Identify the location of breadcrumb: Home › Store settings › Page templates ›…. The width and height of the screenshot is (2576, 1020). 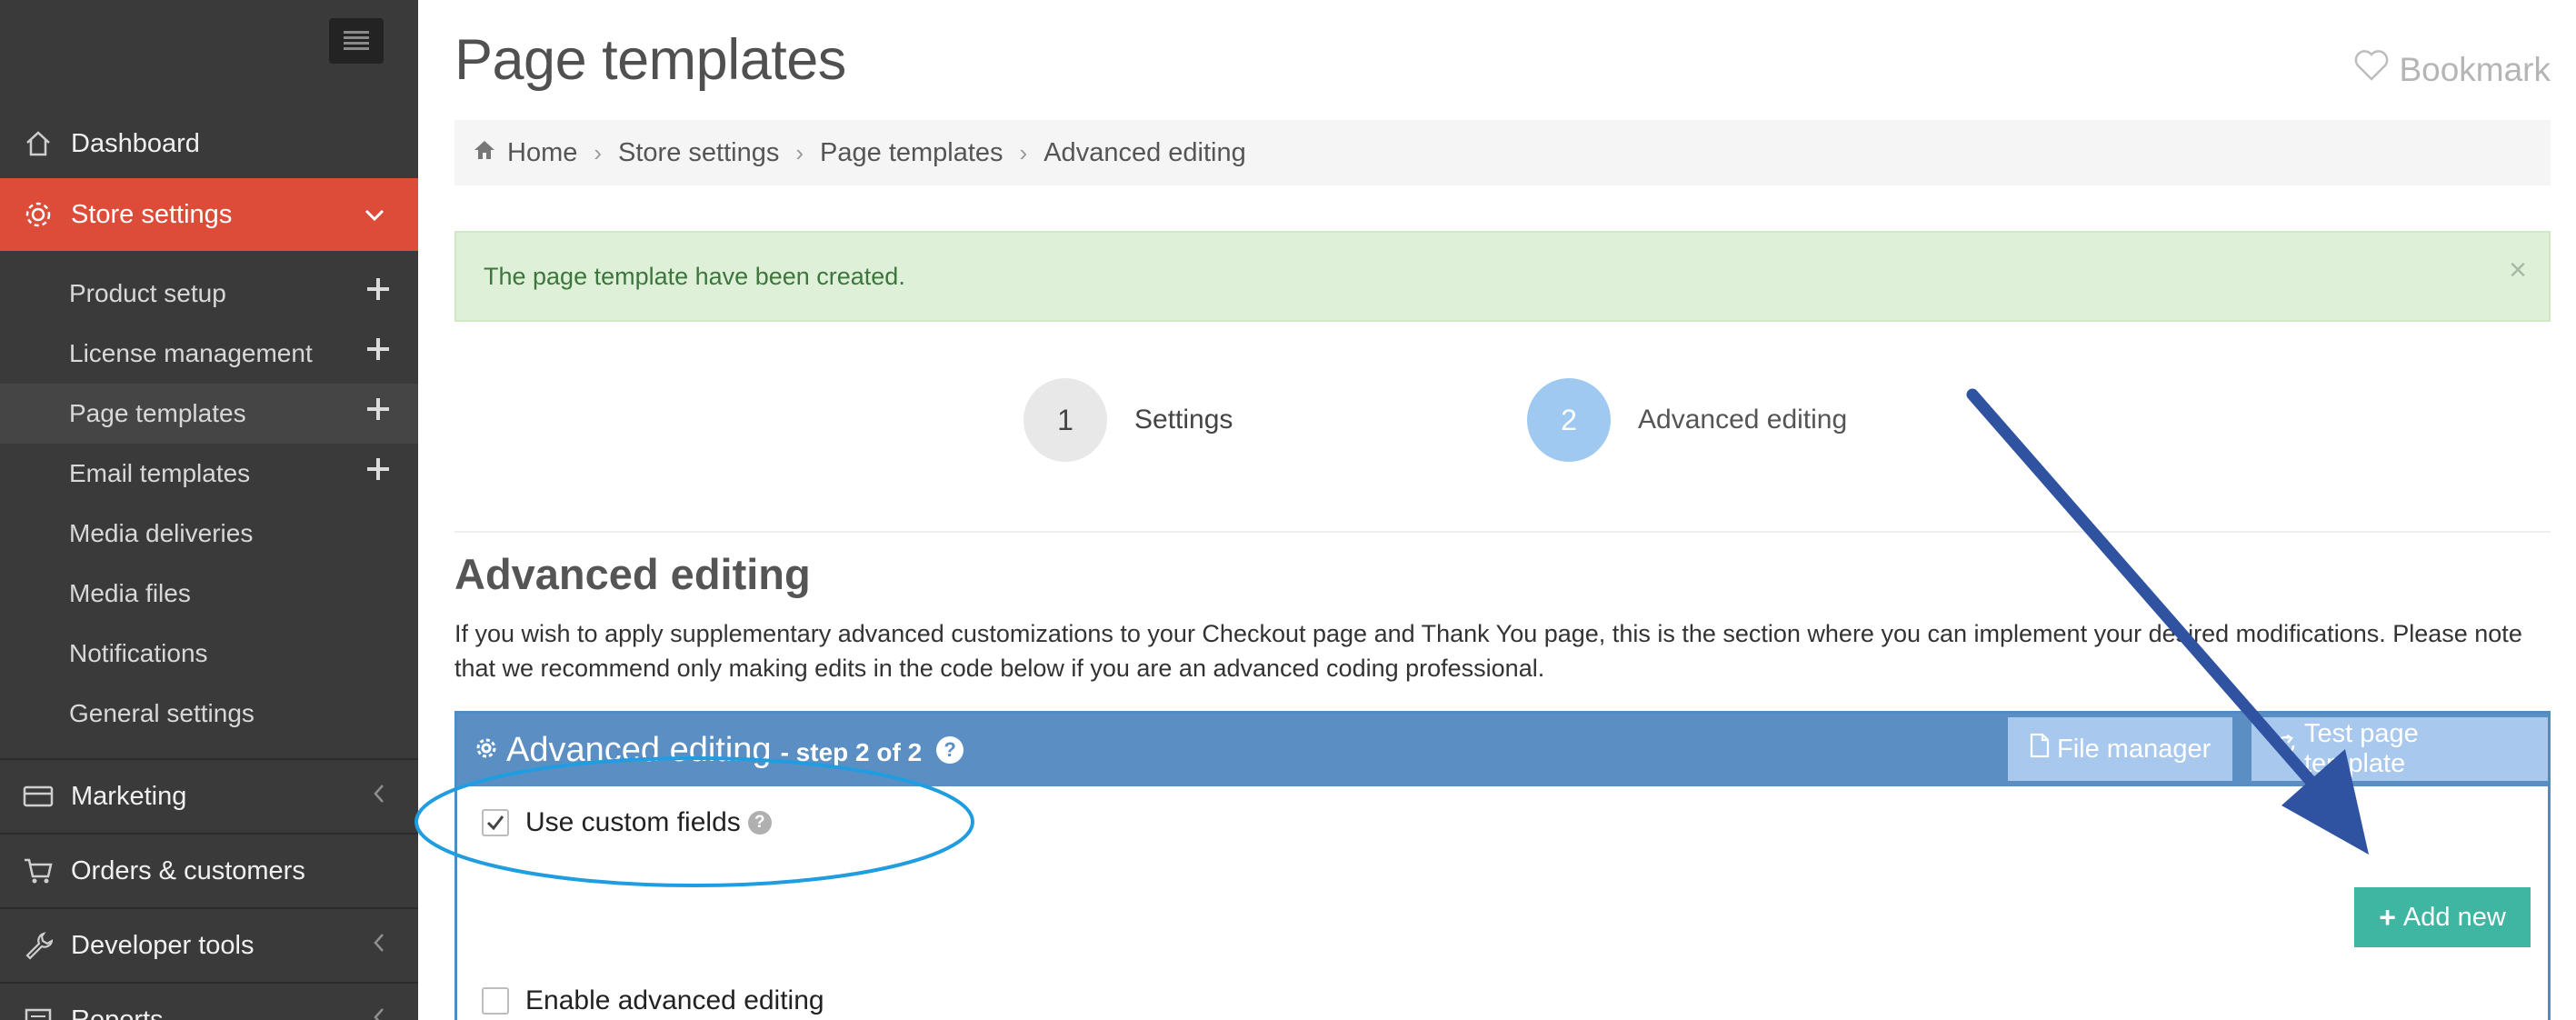
(1502, 152).